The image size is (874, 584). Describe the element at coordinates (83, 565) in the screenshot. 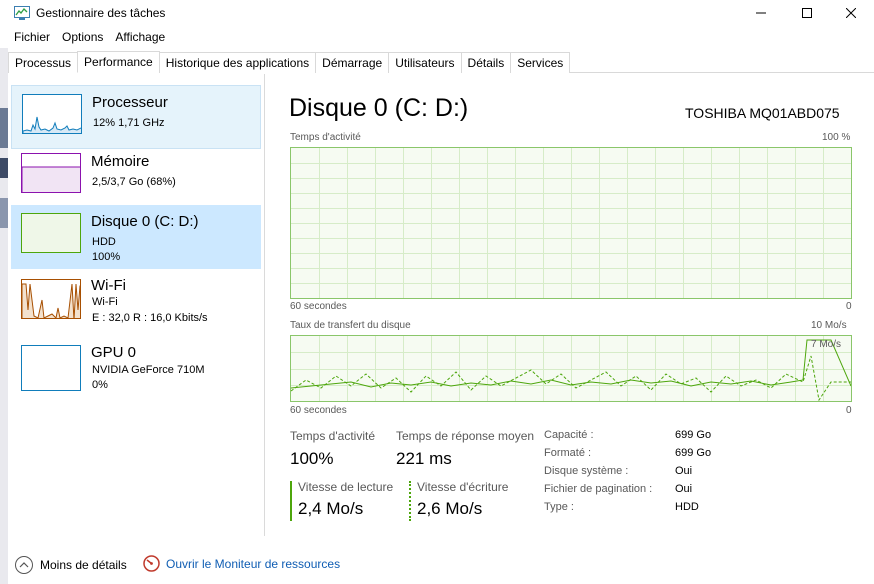

I see `fewer-details-label: Moins de détails` at that location.